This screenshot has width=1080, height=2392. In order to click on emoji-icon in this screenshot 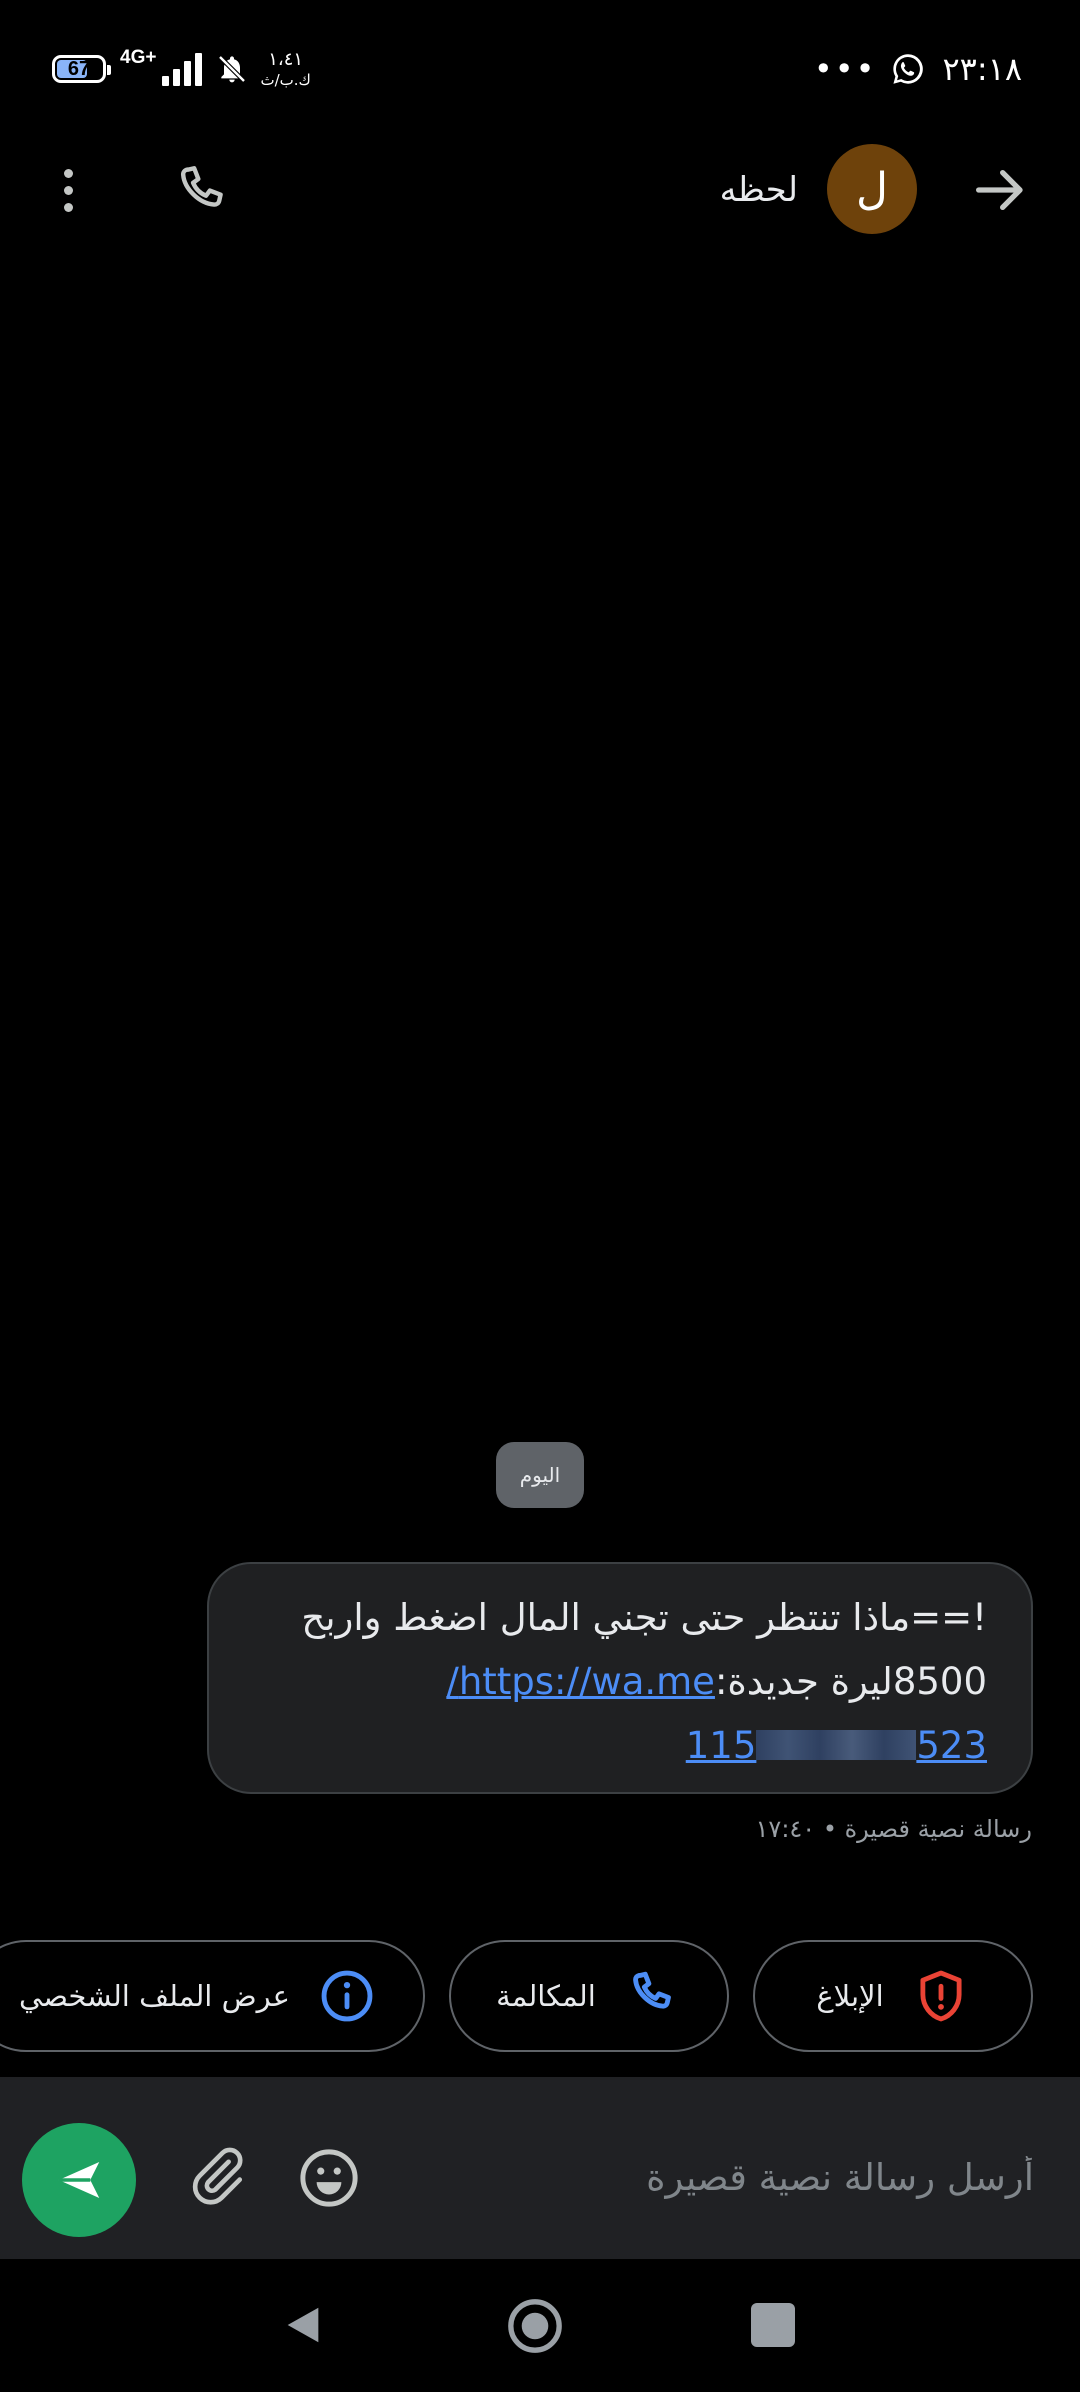, I will do `click(329, 2178)`.